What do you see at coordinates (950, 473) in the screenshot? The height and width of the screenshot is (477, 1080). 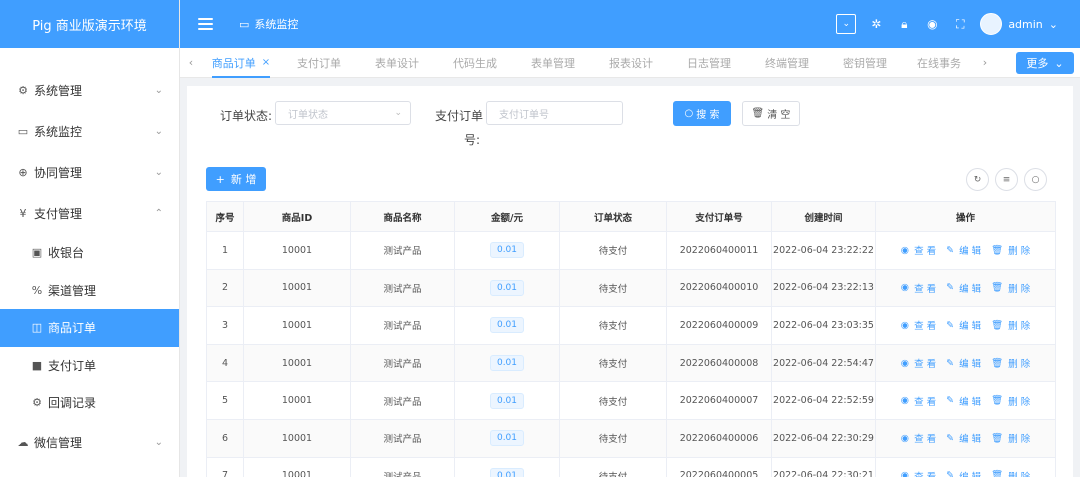 I see `pencil-icon: ✎` at bounding box center [950, 473].